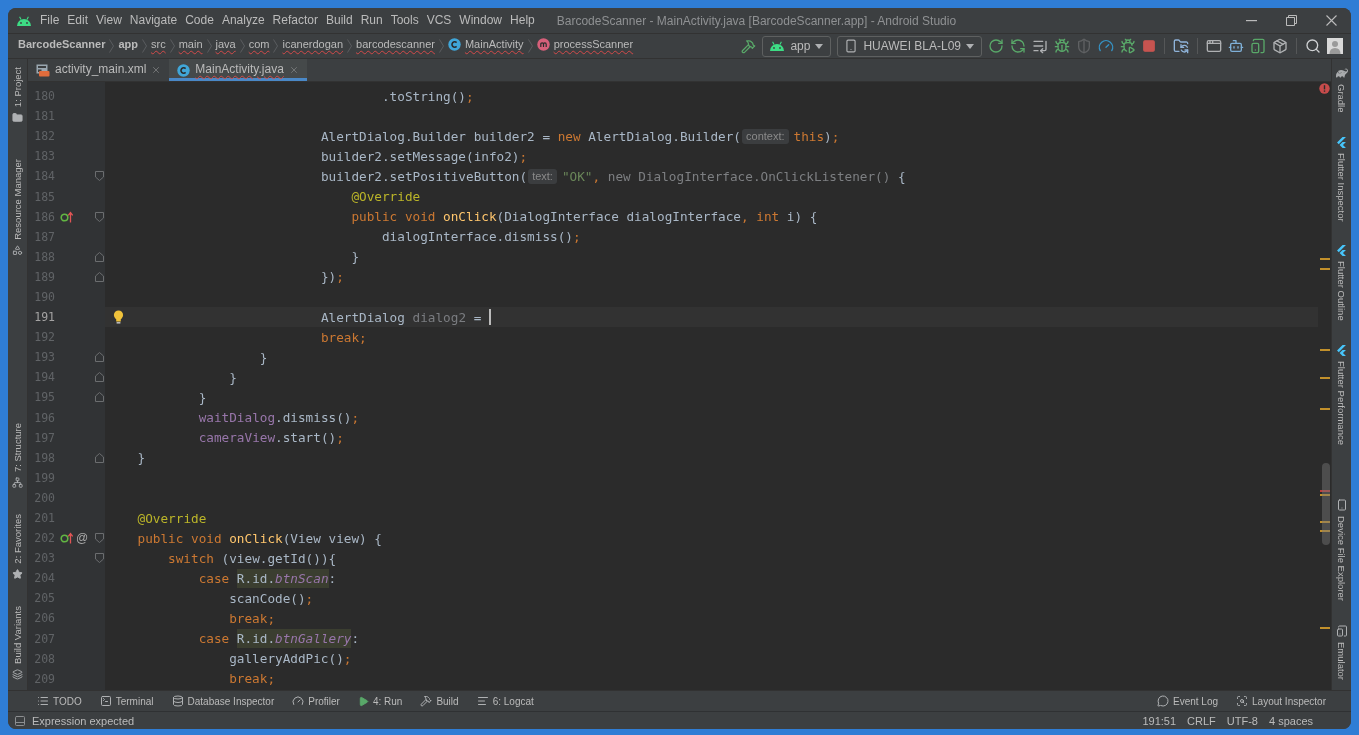 This screenshot has width=1359, height=735. What do you see at coordinates (1341, 550) in the screenshot?
I see `tool-window-button: Device File Explorer` at bounding box center [1341, 550].